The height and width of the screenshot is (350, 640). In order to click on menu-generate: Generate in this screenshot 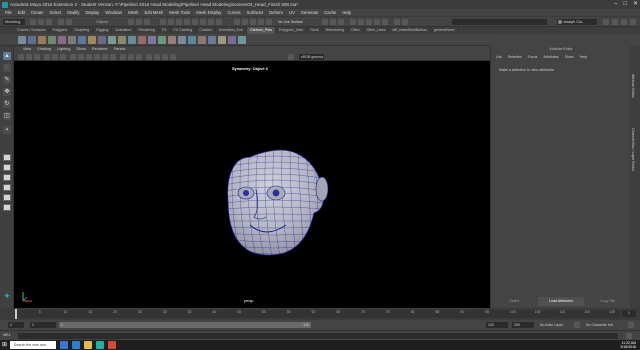, I will do `click(309, 12)`.